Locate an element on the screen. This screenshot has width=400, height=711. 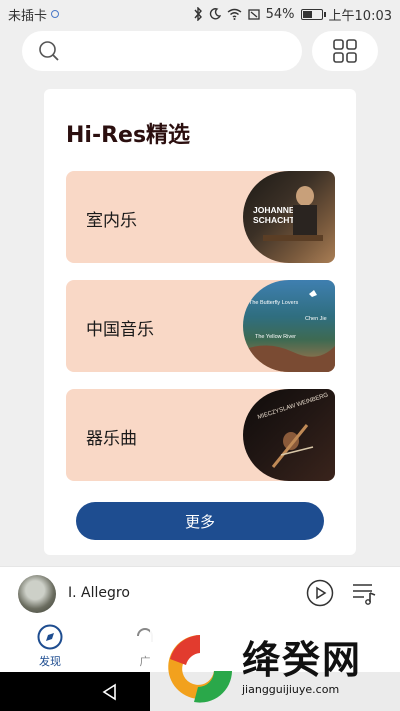
tab-label: 发现 is located at coordinates (50, 661).